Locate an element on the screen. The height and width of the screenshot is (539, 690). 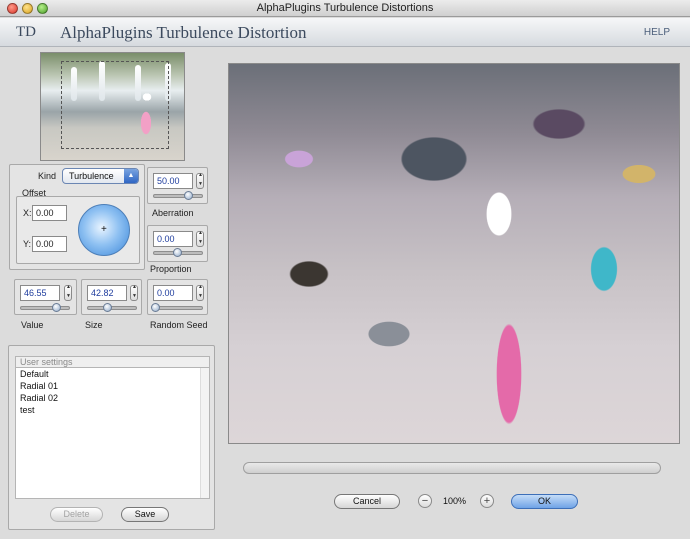
cancel-button: Cancel is located at coordinates (367, 501).